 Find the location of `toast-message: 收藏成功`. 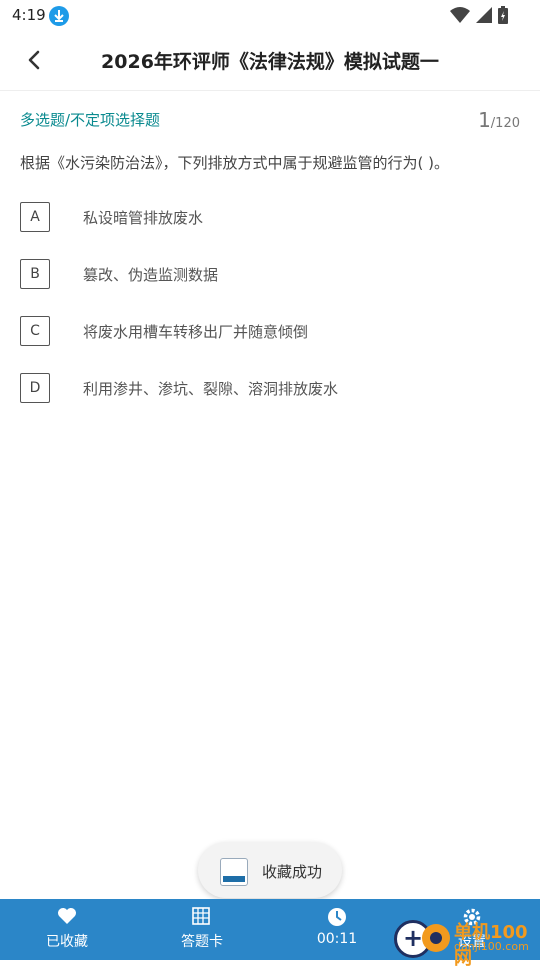

toast-message: 收藏成功 is located at coordinates (270, 870).